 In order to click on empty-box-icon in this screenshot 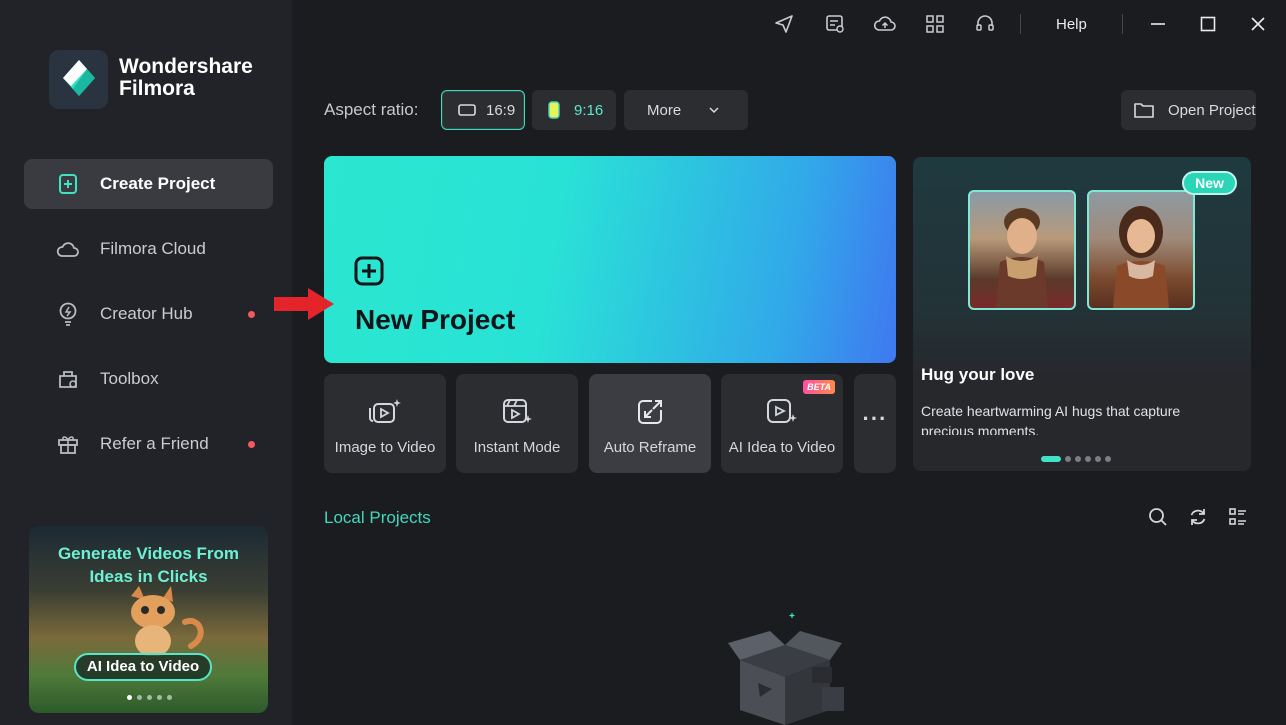, I will do `click(786, 669)`.